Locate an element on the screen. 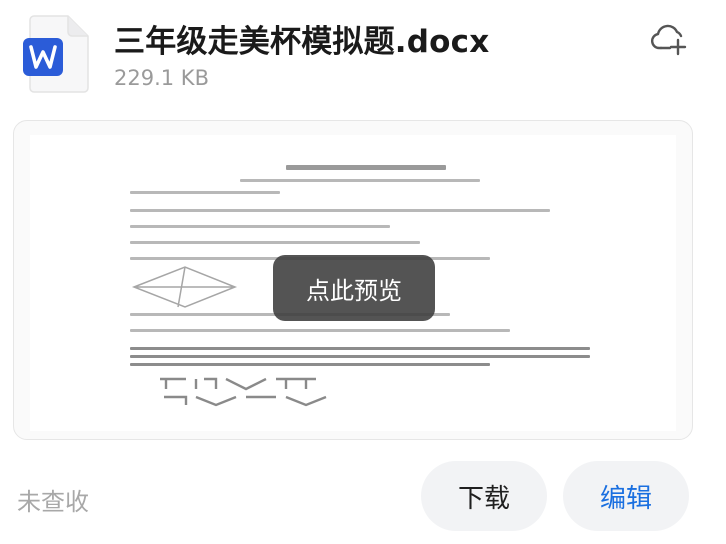 The image size is (726, 544). word-document-icon is located at coordinates (56, 54).